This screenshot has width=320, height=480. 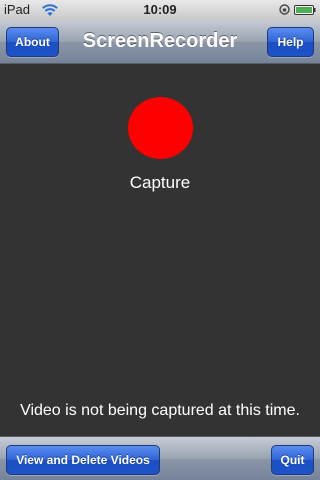 What do you see at coordinates (160, 182) in the screenshot?
I see `capture-label: Capture` at bounding box center [160, 182].